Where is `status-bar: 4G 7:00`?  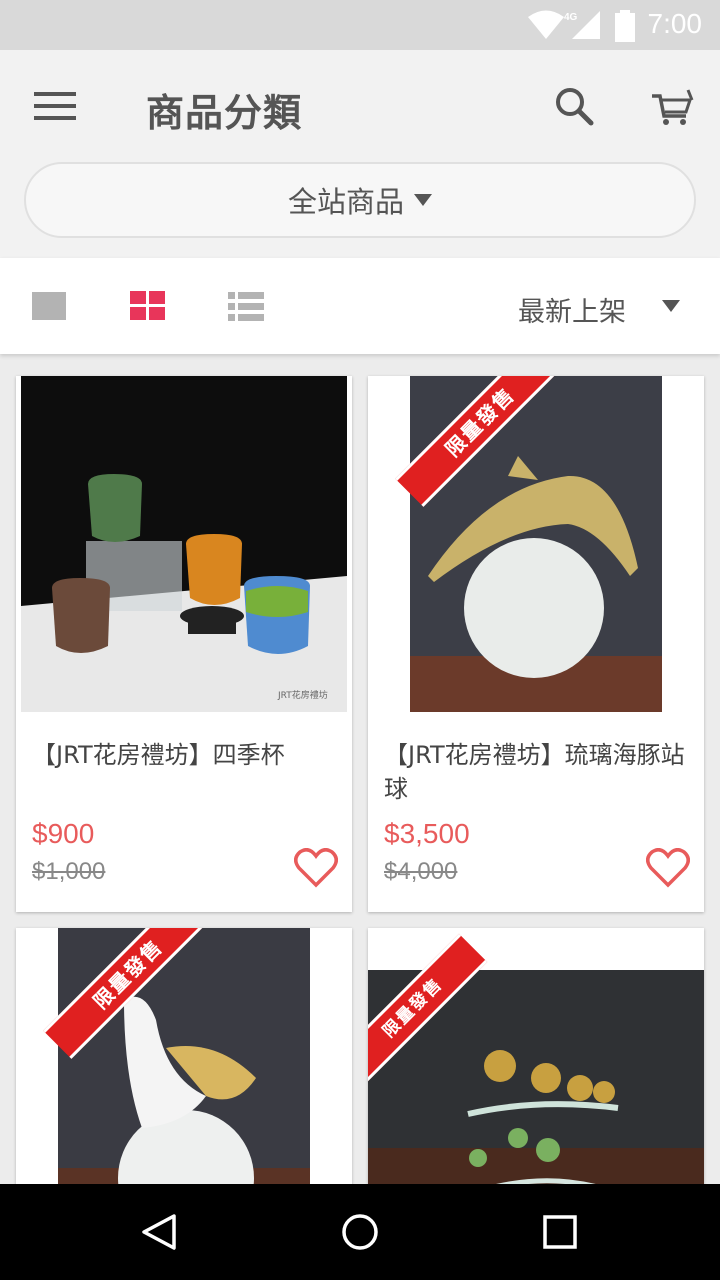
status-bar: 4G 7:00 is located at coordinates (360, 25).